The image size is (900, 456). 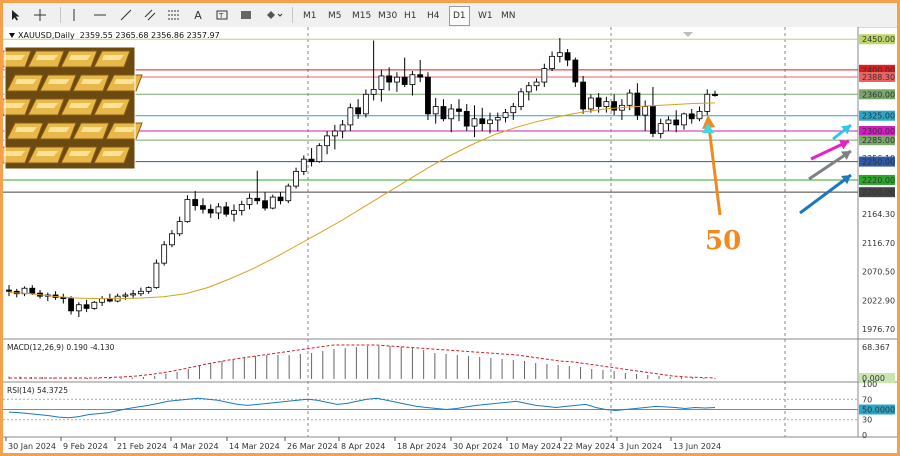 I want to click on gold-bars-image, so click(x=73, y=108).